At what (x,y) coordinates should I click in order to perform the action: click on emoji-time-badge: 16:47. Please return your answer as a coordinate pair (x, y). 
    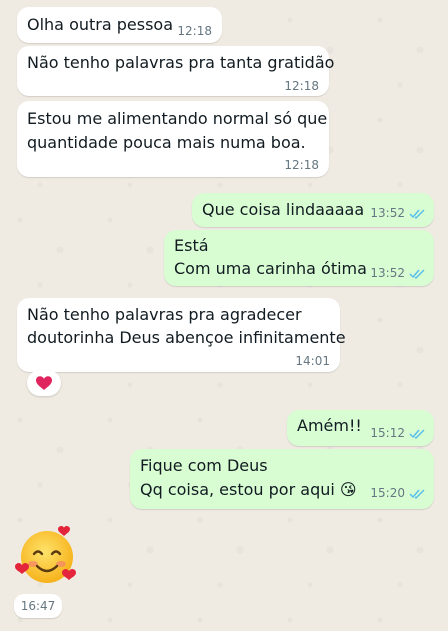
    Looking at the image, I should click on (38, 606).